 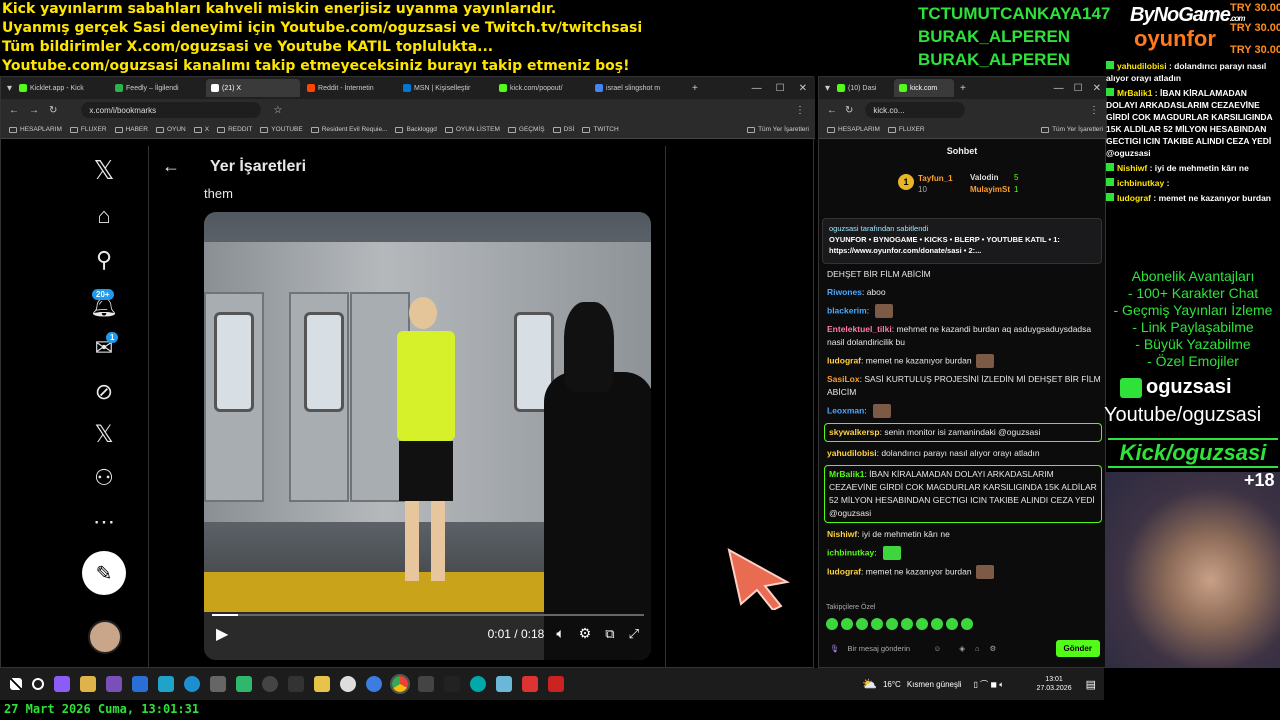 I want to click on pip-icon: ⧉, so click(x=609, y=634).